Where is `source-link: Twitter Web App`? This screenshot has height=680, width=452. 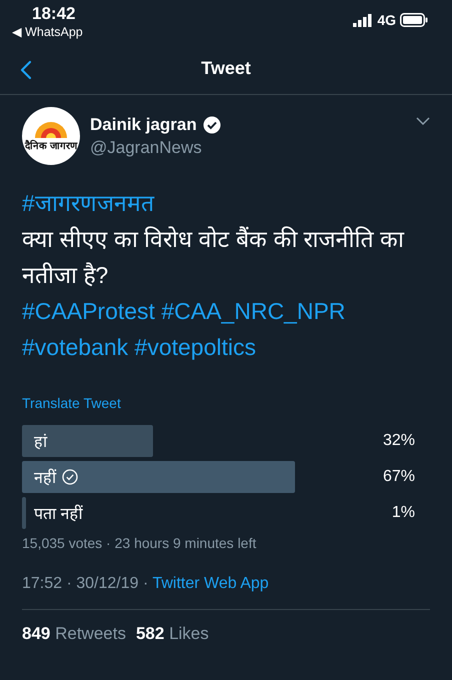
source-link: Twitter Web App is located at coordinates (210, 583).